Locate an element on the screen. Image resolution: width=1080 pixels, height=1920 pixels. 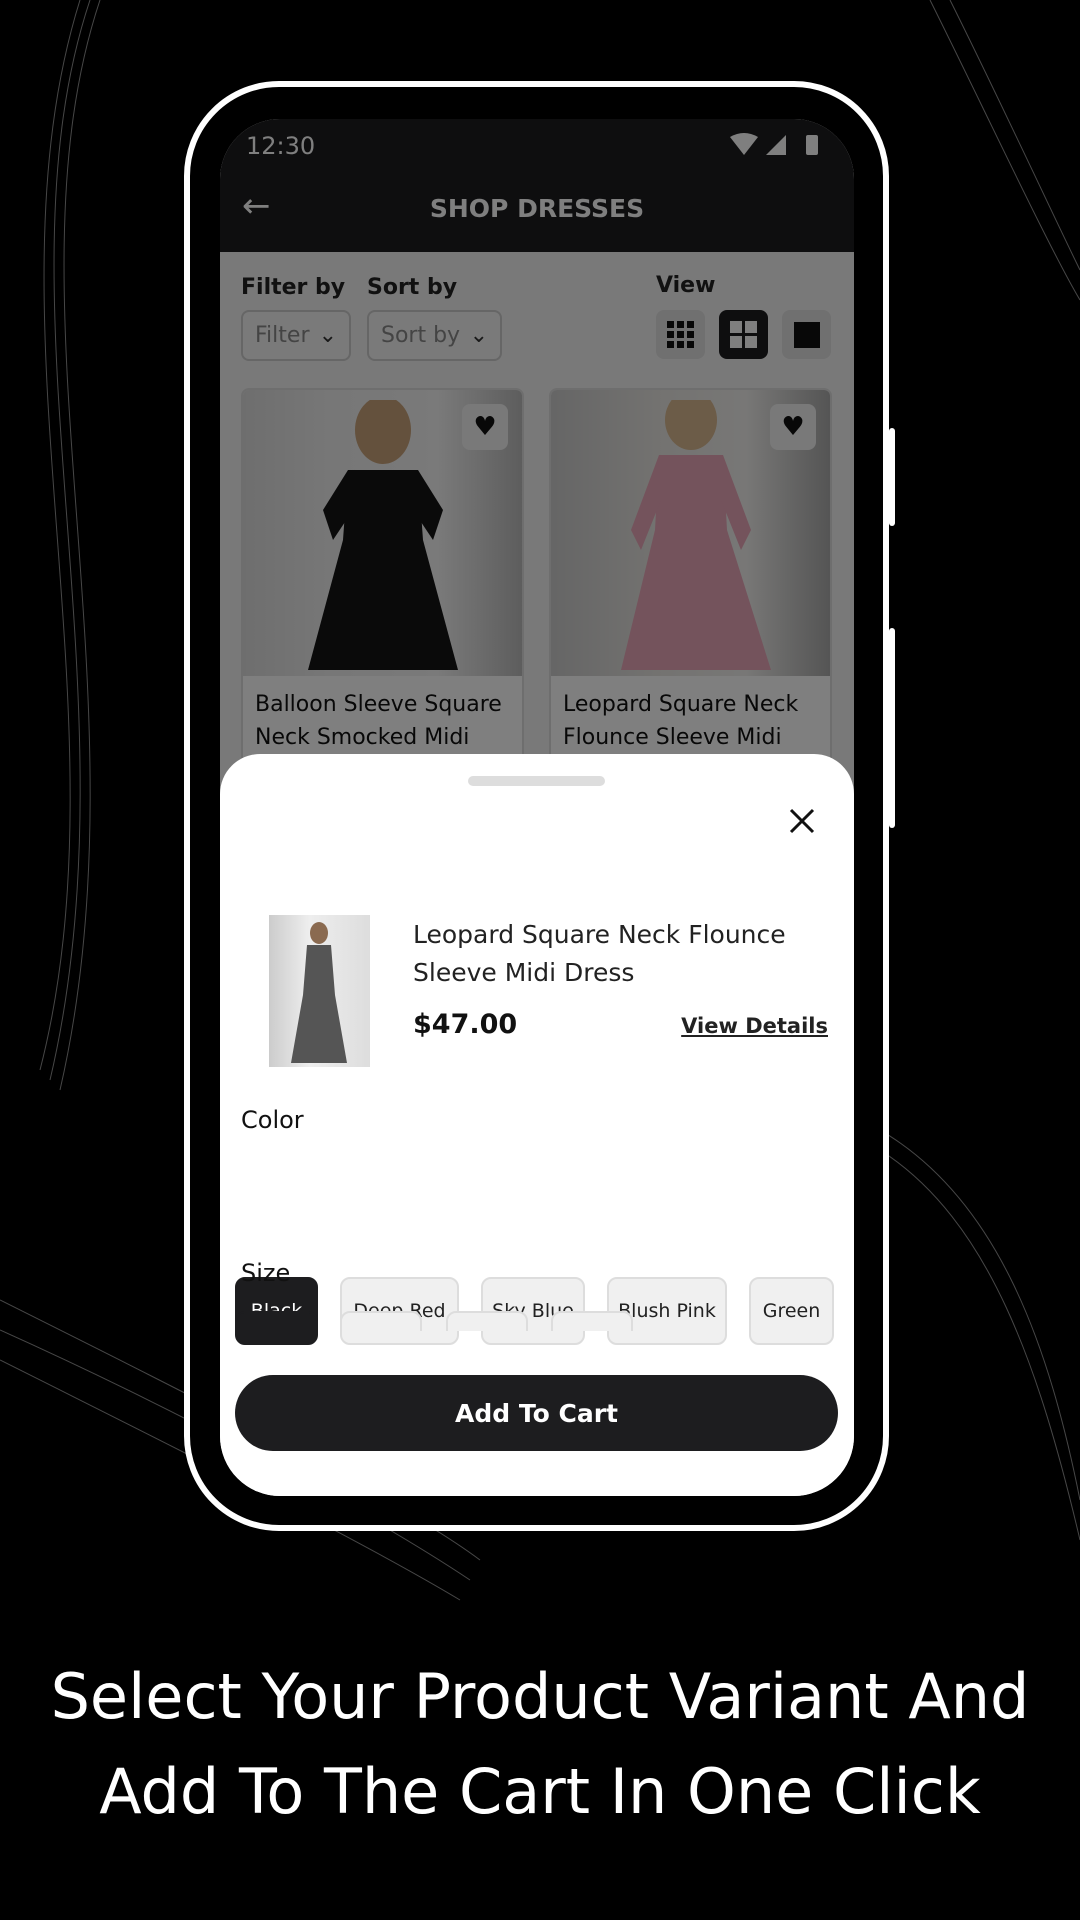
drag-handle is located at coordinates (536, 781).